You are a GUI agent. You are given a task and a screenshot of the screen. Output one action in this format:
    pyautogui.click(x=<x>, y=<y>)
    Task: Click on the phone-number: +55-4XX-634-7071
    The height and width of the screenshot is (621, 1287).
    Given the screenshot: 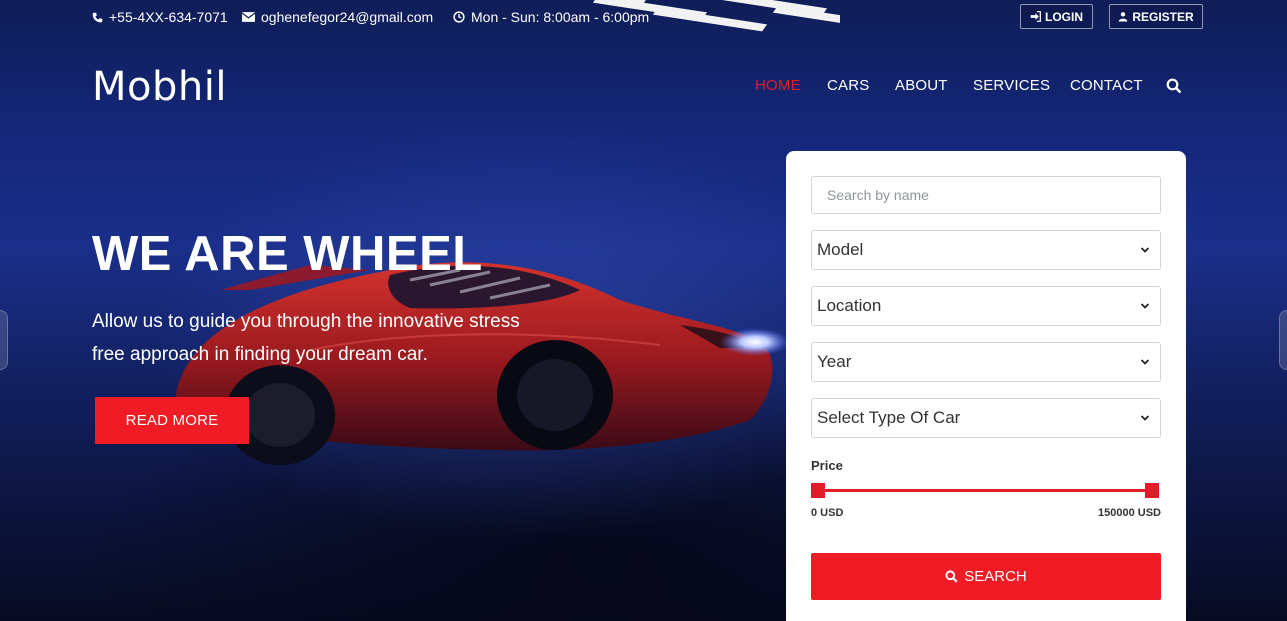 What is the action you would take?
    pyautogui.click(x=168, y=17)
    